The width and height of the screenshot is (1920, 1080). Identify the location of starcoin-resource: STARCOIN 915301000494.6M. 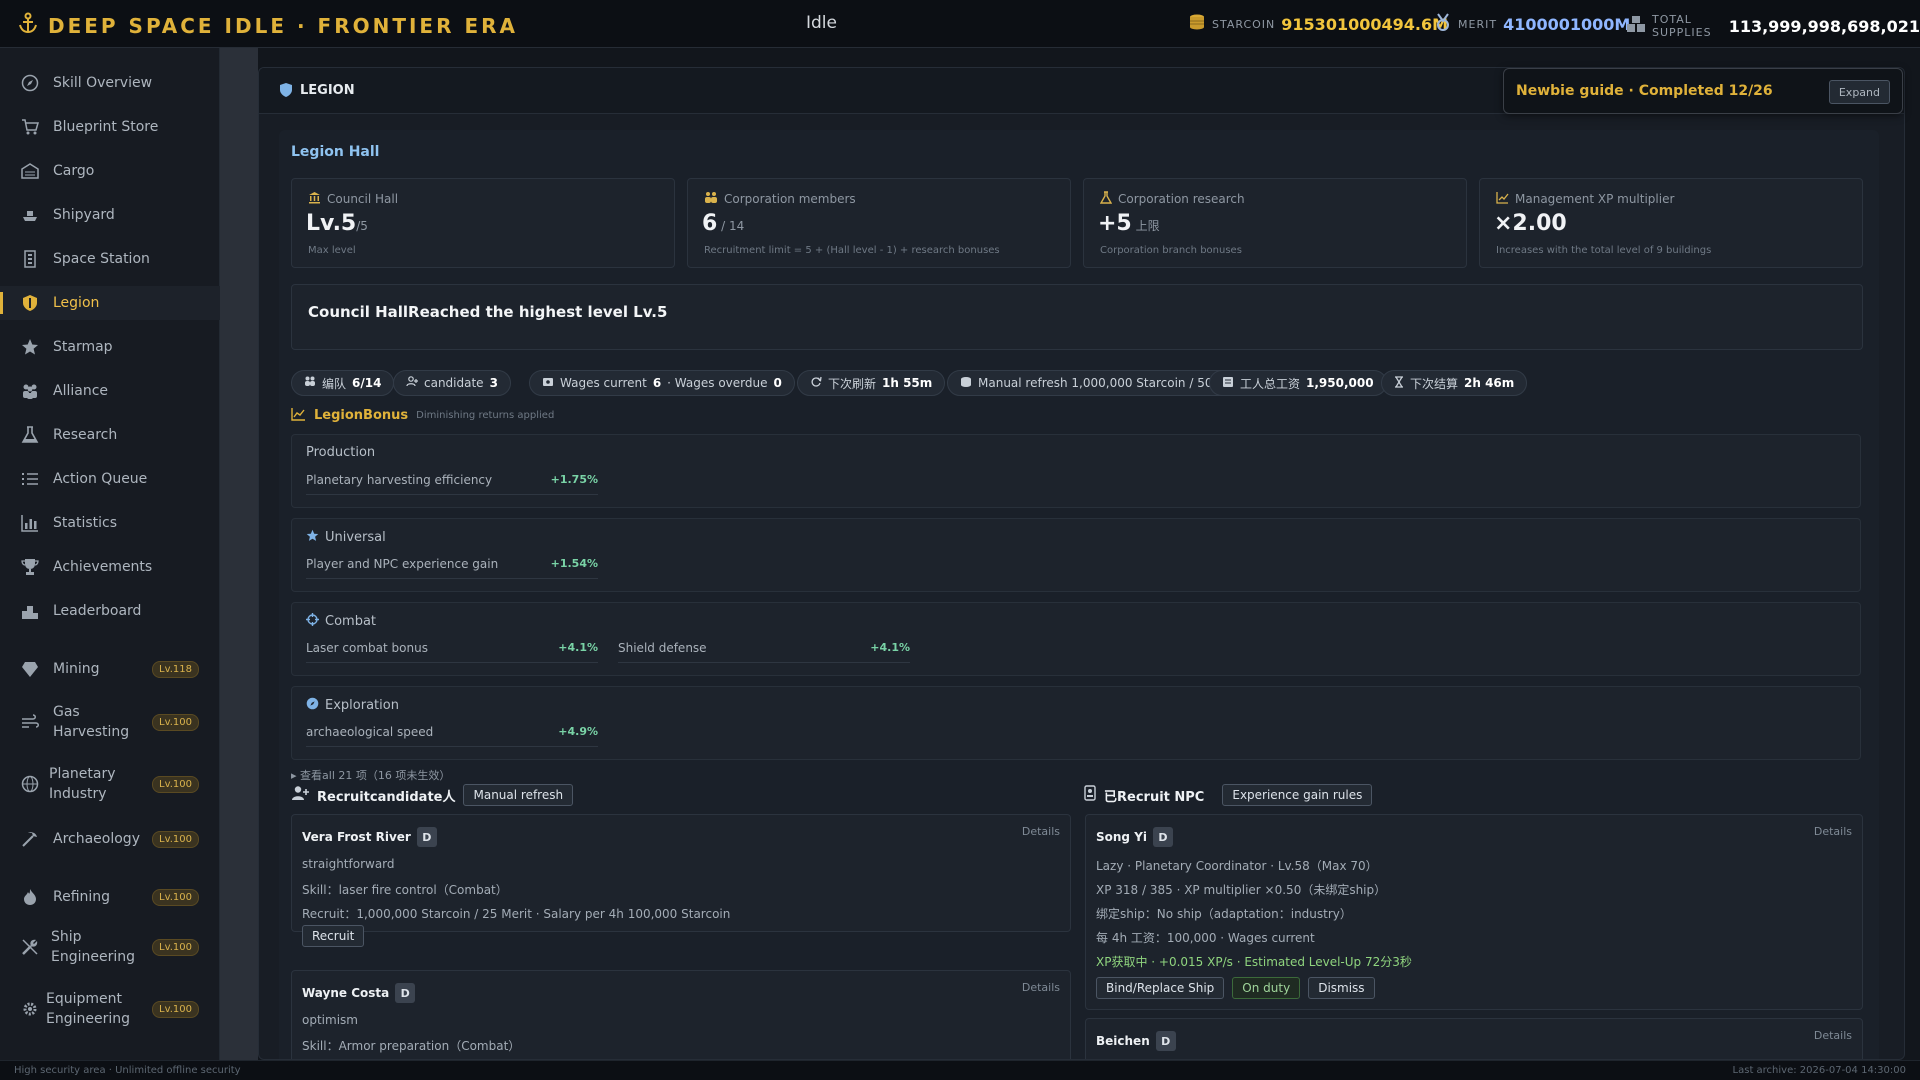
(1318, 24).